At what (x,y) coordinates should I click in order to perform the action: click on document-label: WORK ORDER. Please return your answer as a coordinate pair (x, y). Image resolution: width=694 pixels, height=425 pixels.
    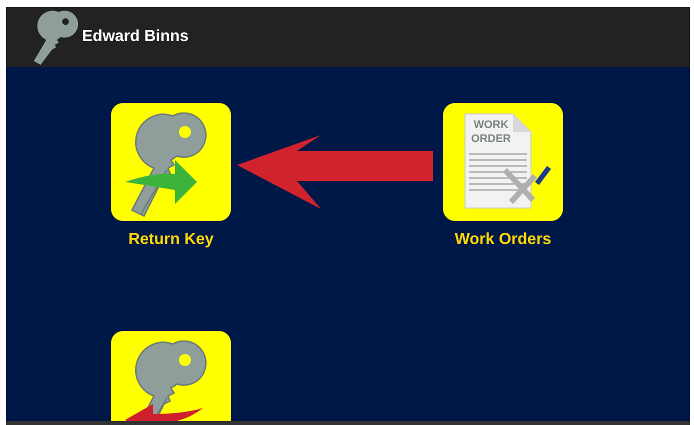
    Looking at the image, I should click on (491, 132).